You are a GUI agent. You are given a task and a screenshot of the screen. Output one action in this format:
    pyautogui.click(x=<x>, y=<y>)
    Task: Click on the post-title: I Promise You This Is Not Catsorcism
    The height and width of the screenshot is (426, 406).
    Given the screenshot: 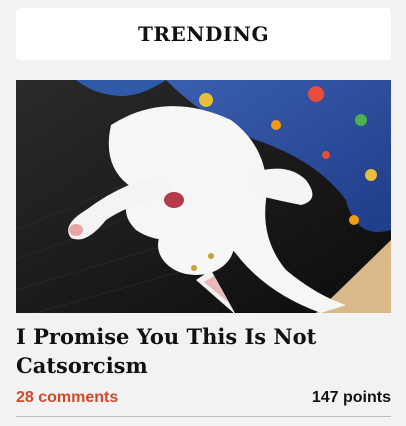 What is the action you would take?
    pyautogui.click(x=203, y=351)
    